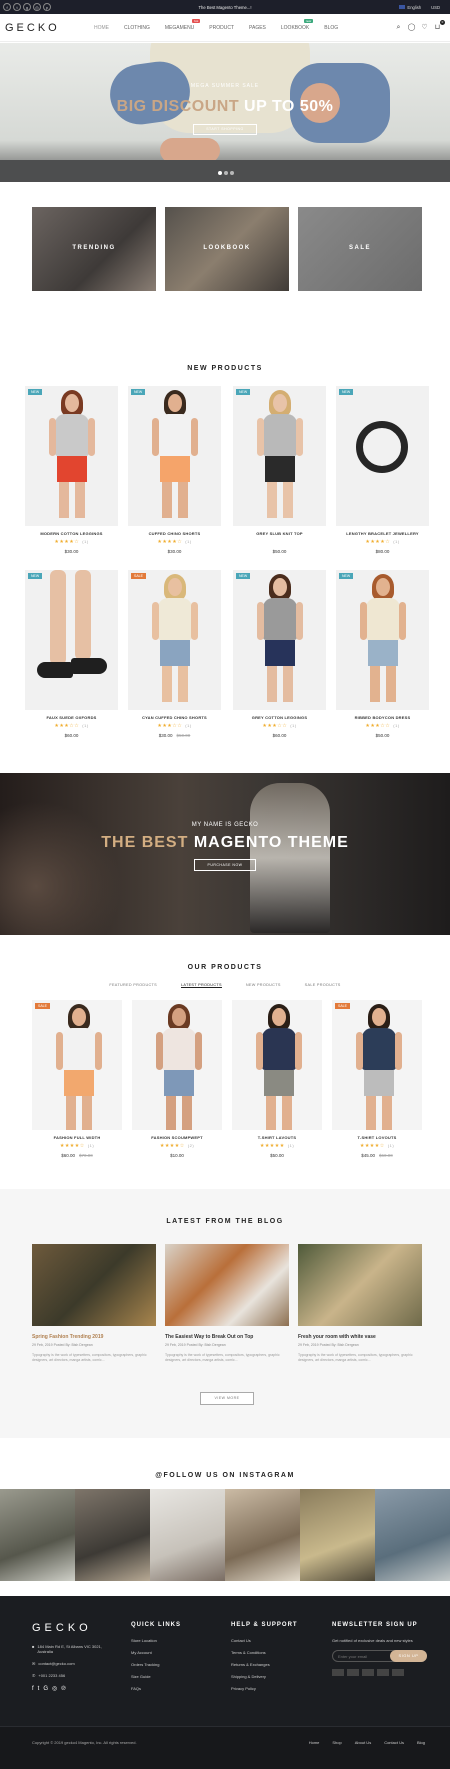 The width and height of the screenshot is (450, 1769). What do you see at coordinates (360, 1337) in the screenshot?
I see `blog-post-title: Fresh your room with white vase` at bounding box center [360, 1337].